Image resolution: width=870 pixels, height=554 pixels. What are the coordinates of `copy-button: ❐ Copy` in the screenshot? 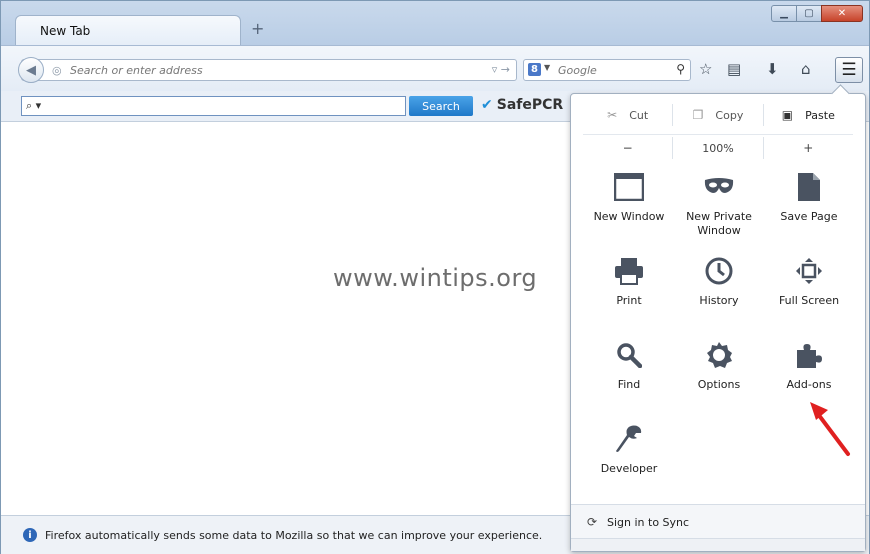 It's located at (718, 115).